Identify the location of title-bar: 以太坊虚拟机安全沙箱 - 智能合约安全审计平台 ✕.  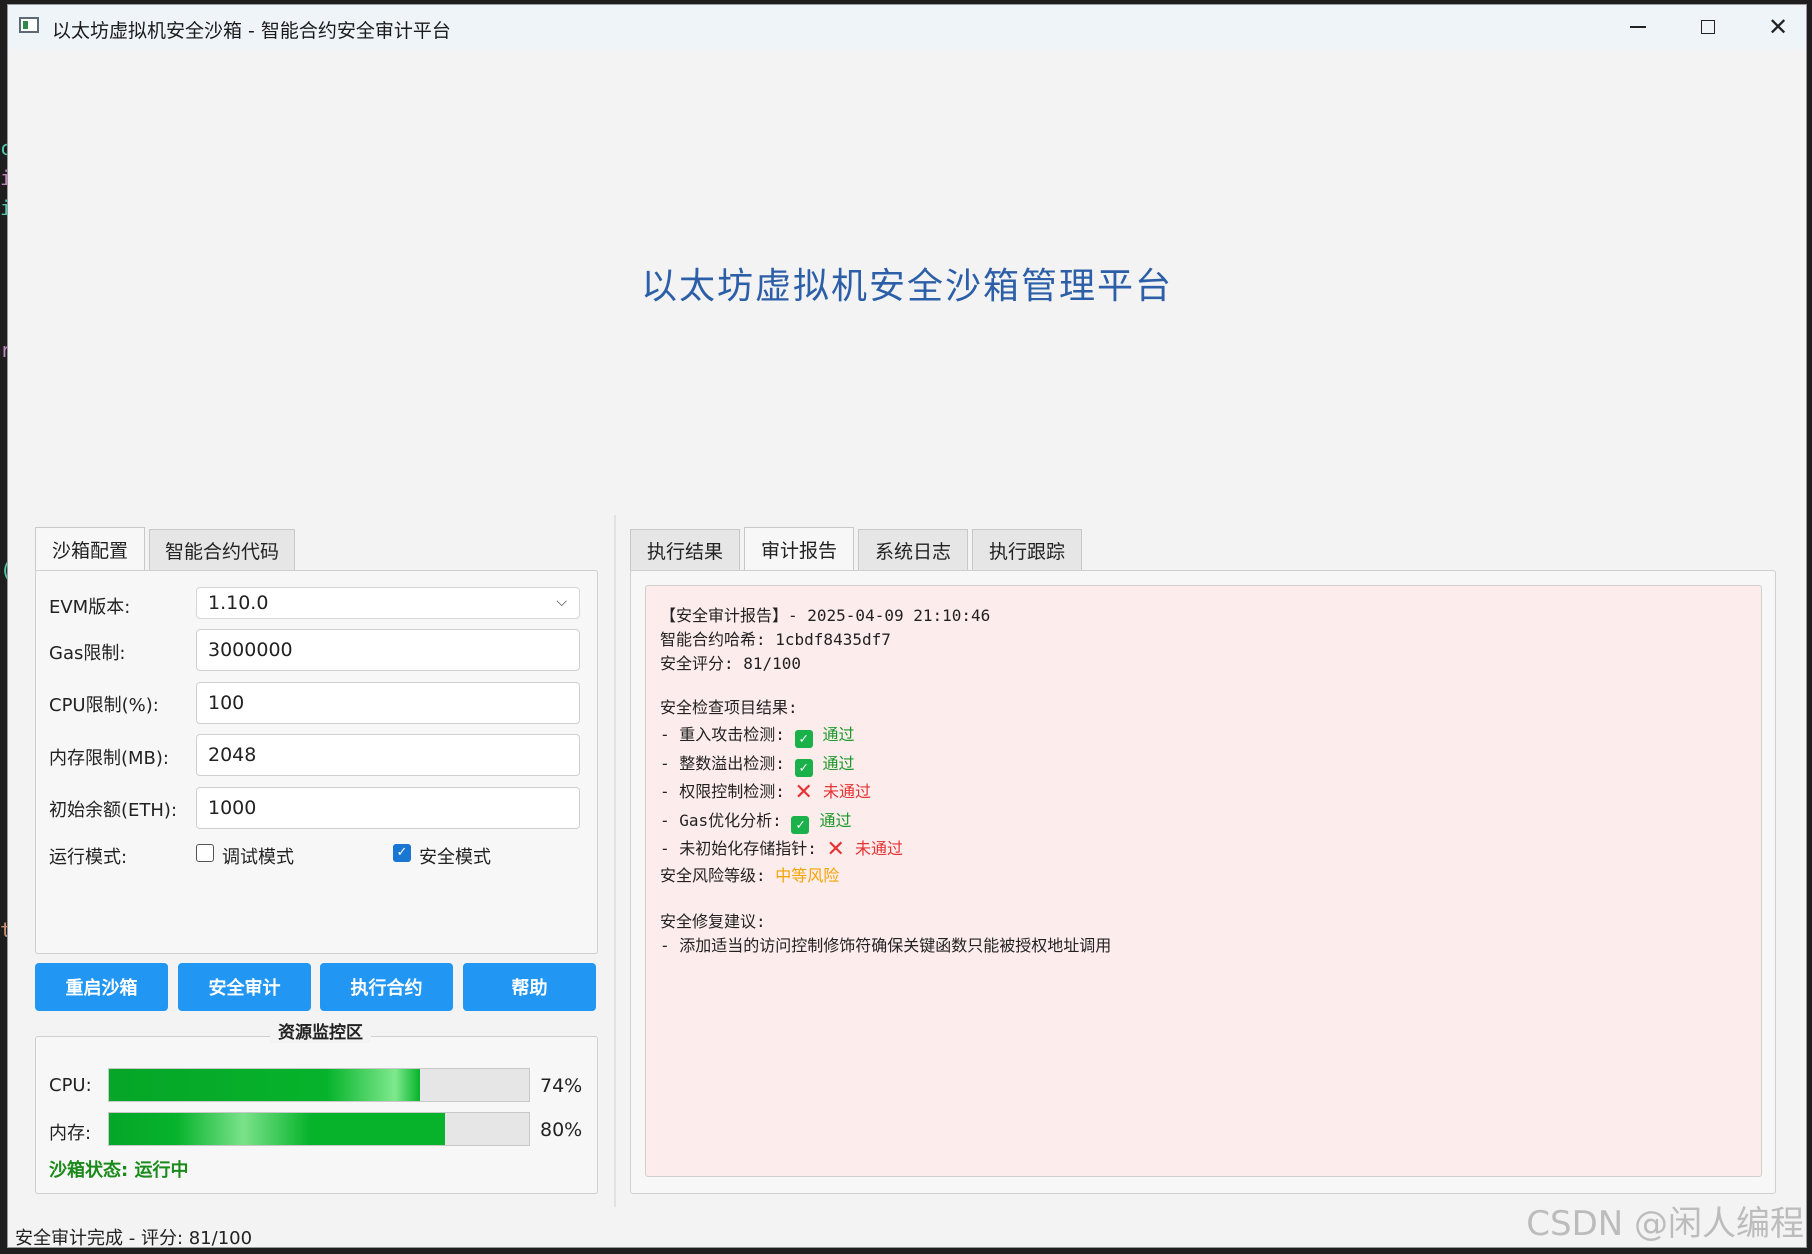
(907, 27).